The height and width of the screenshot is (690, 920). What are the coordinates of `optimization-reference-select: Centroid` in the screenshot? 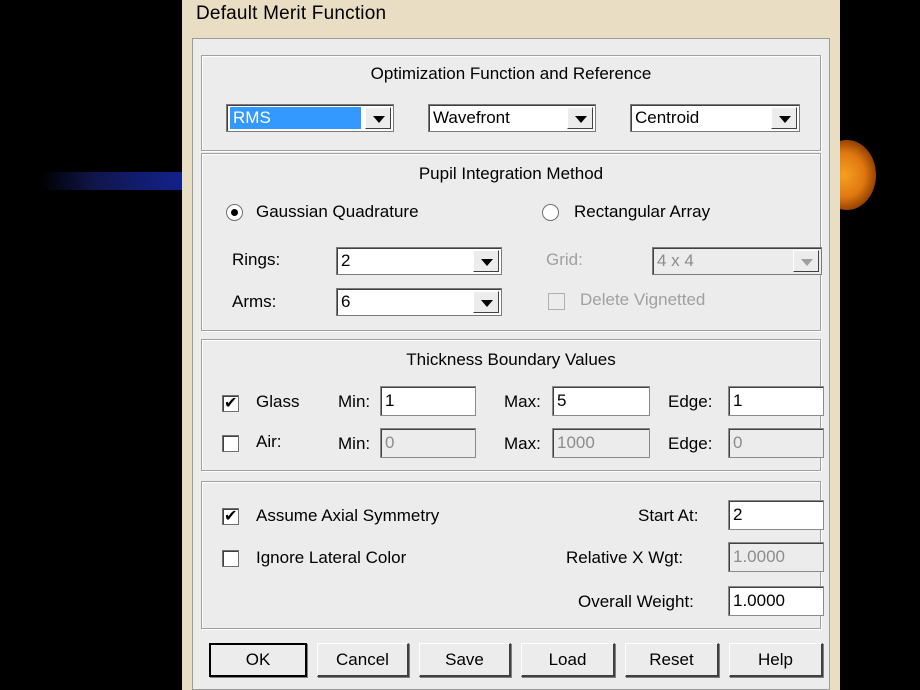 It's located at (715, 118).